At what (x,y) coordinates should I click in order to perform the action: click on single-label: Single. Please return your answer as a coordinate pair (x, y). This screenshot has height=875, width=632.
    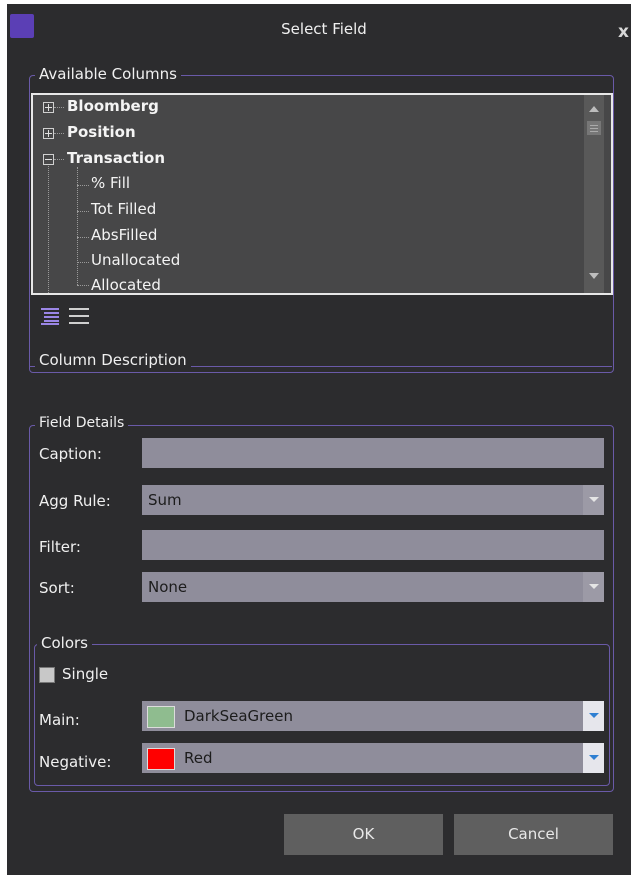
    Looking at the image, I should click on (85, 674).